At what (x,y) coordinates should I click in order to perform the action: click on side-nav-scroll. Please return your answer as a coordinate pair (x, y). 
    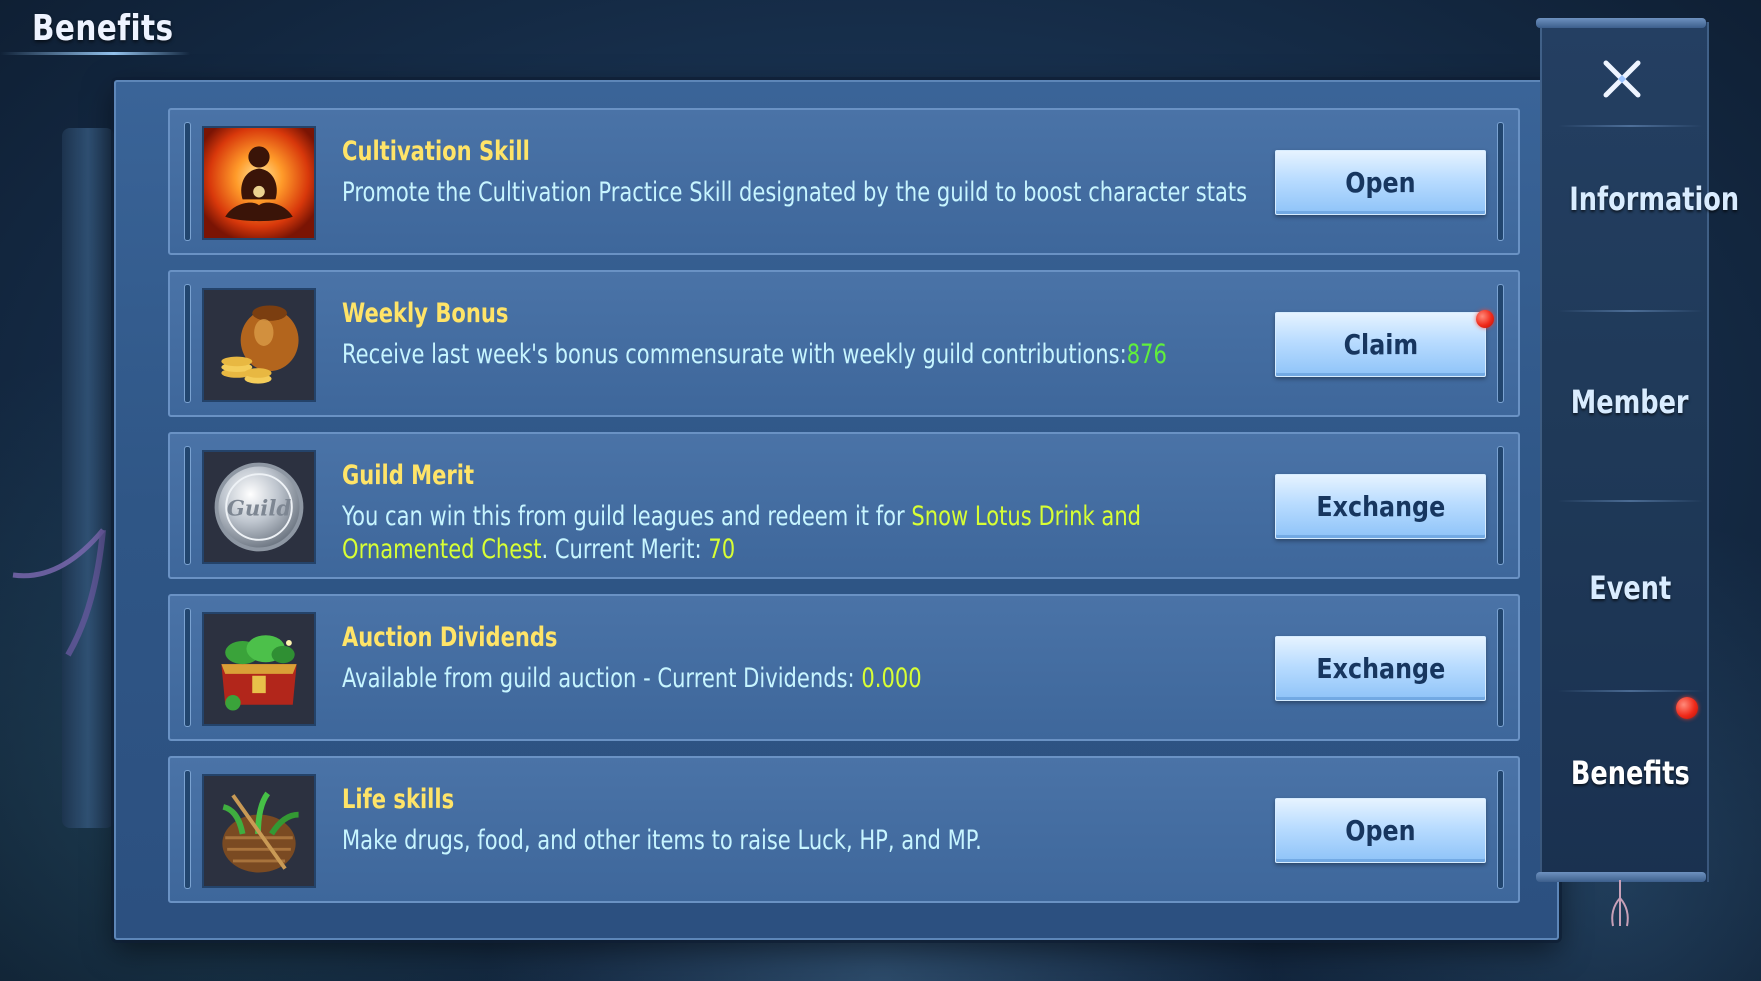
    Looking at the image, I should click on (1624, 452).